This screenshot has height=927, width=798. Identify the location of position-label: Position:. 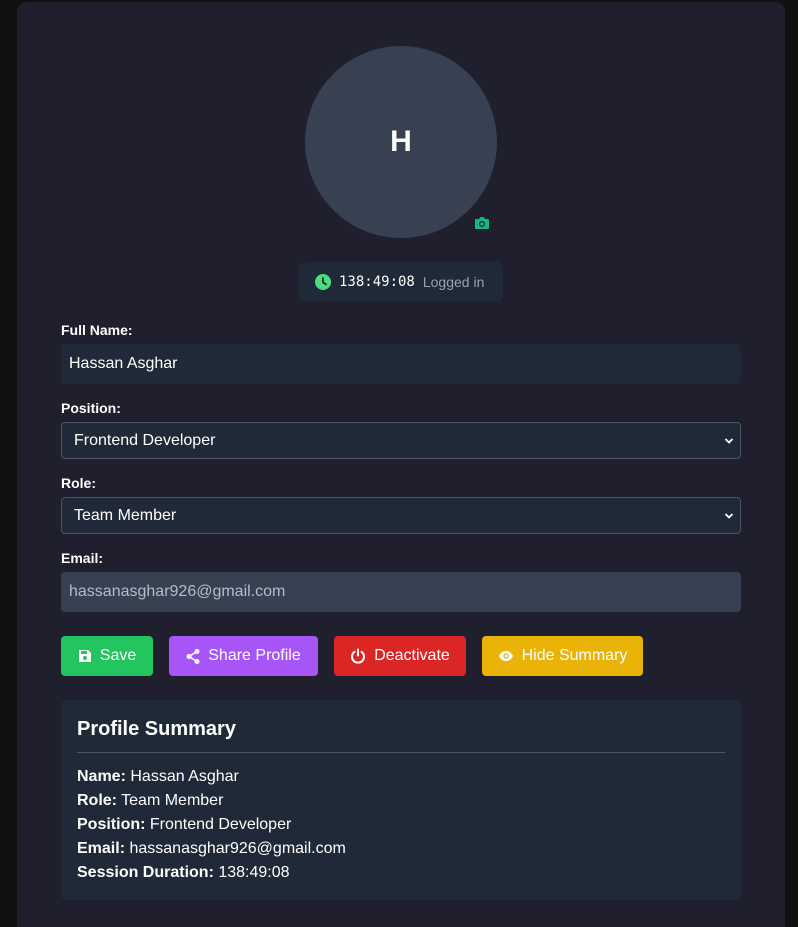
(91, 408).